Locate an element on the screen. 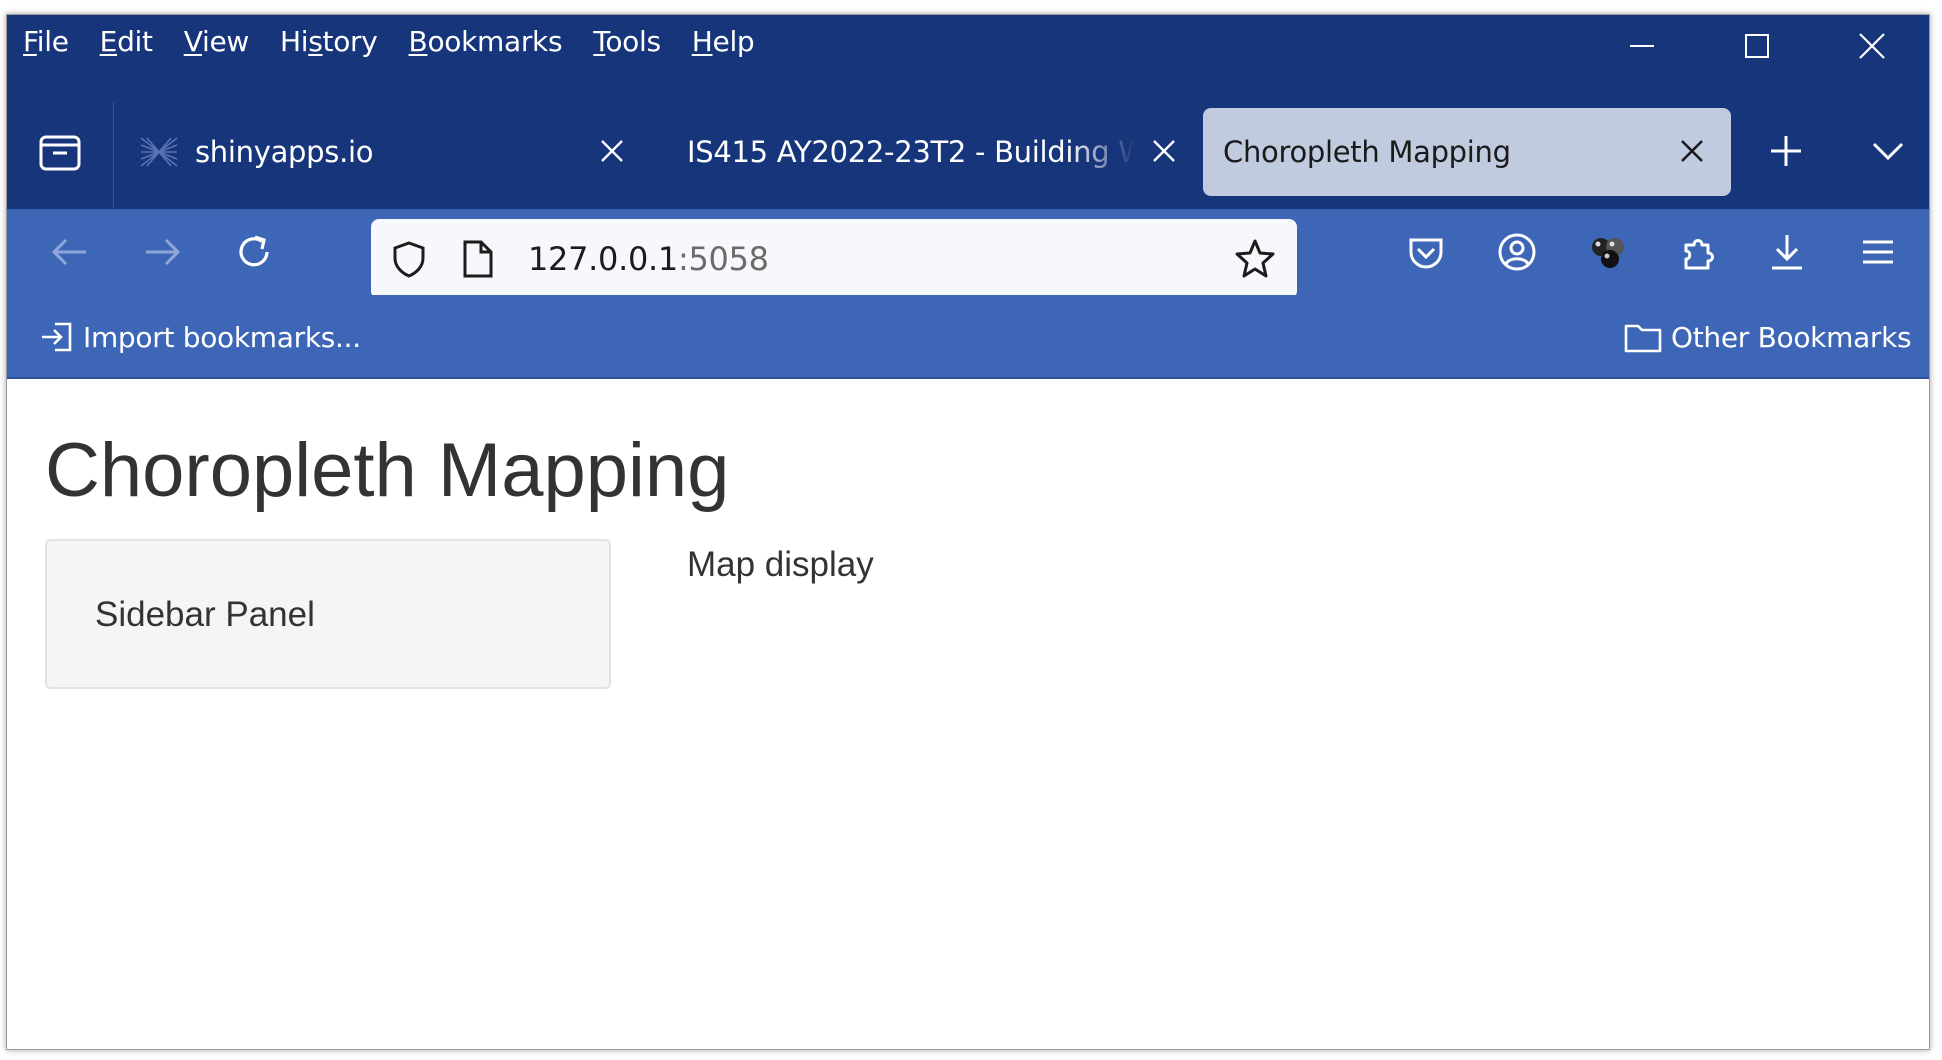 The width and height of the screenshot is (1942, 1060). puzzle-piece-icon is located at coordinates (1699, 254).